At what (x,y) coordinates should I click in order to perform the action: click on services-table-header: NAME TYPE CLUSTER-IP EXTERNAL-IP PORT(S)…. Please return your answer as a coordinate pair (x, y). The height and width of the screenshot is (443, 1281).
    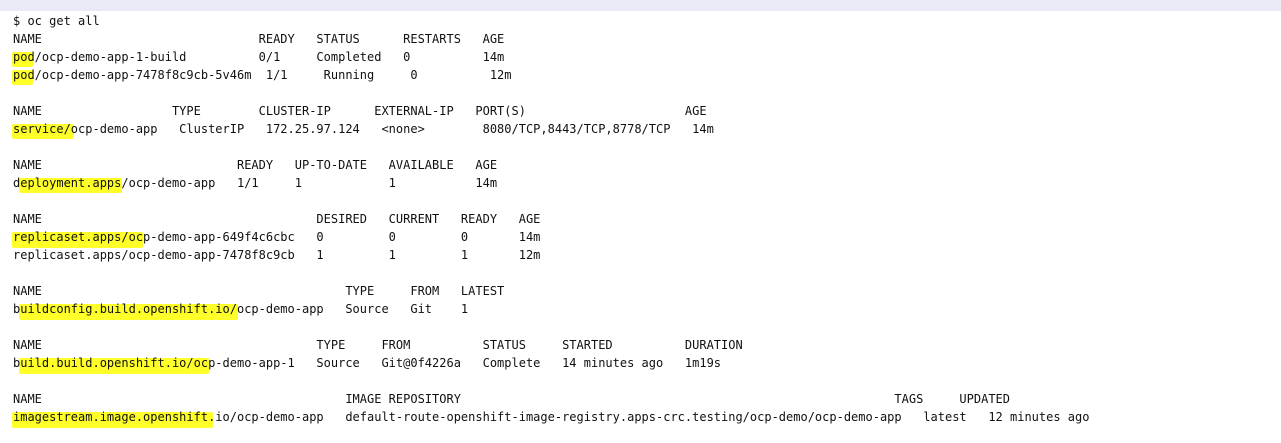
    Looking at the image, I should click on (360, 111).